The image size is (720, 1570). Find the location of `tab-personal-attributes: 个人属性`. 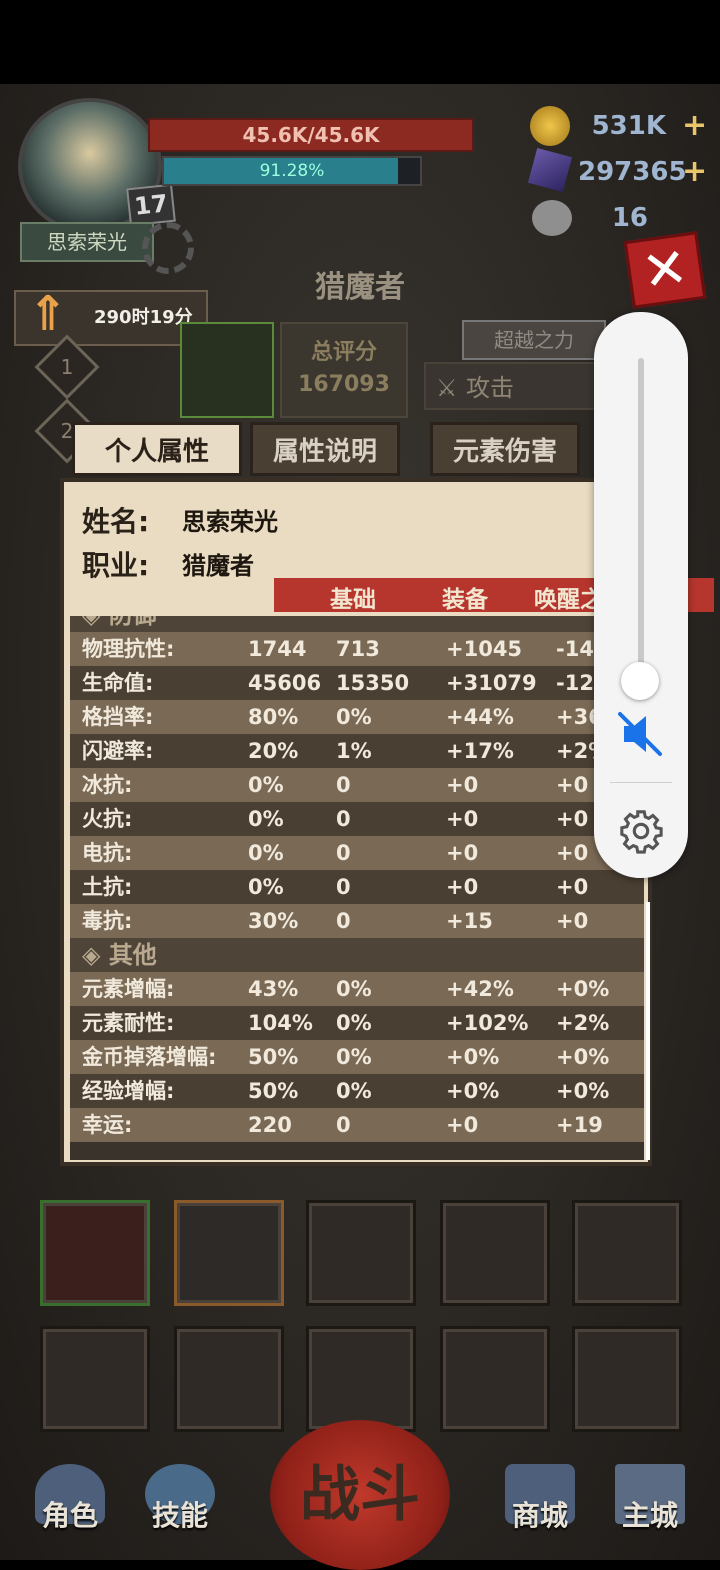

tab-personal-attributes: 个人属性 is located at coordinates (157, 449).